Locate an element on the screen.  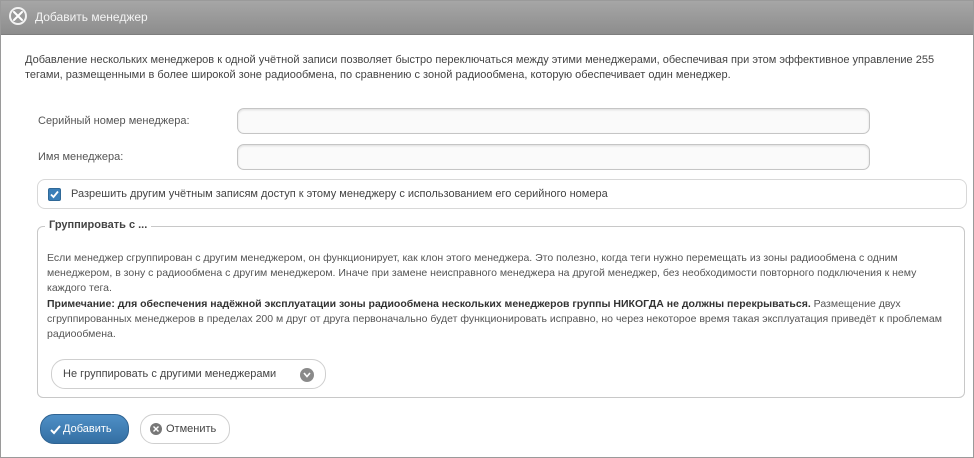
manager-name-input is located at coordinates (553, 157).